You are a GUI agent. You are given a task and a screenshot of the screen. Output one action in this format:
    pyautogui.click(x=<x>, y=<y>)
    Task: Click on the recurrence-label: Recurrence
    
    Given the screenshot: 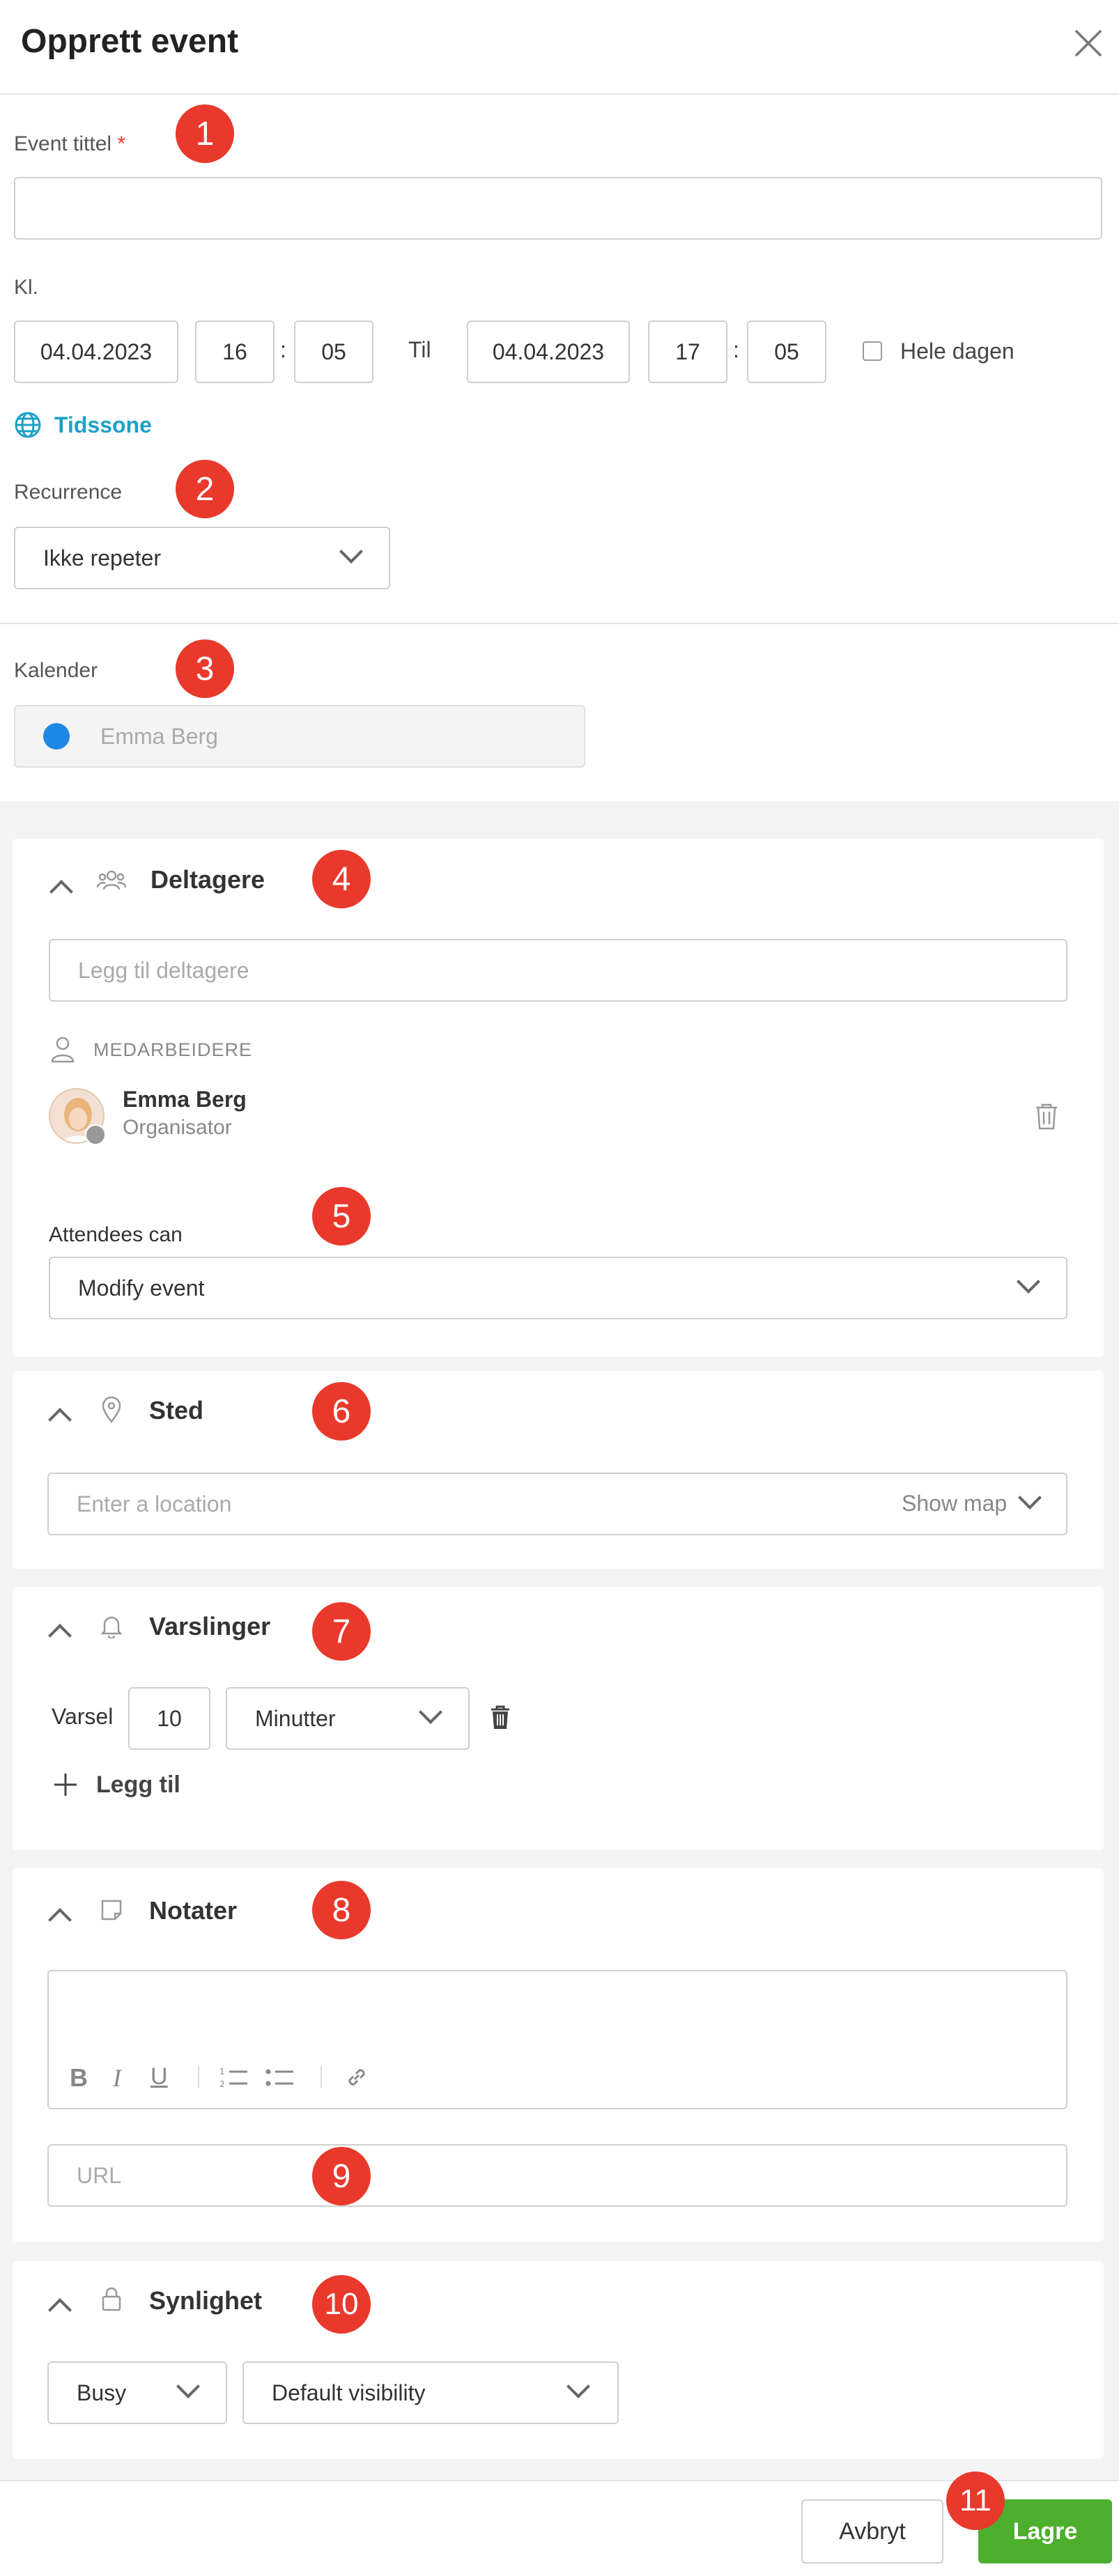 What is the action you would take?
    pyautogui.click(x=68, y=492)
    